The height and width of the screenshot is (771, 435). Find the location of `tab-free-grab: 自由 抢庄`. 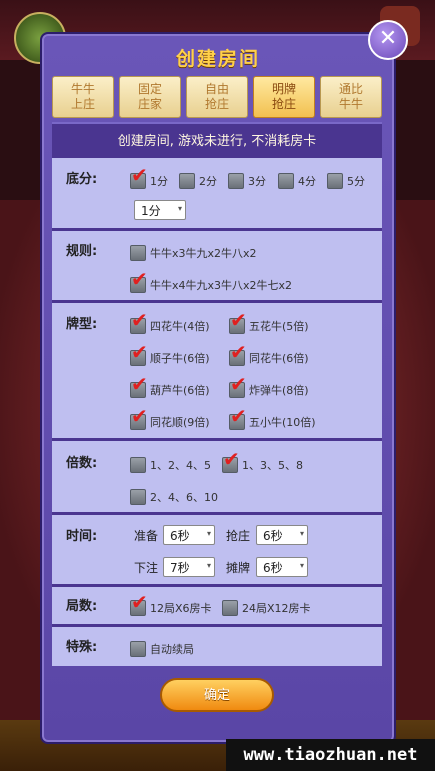

tab-free-grab: 自由 抢庄 is located at coordinates (217, 97).